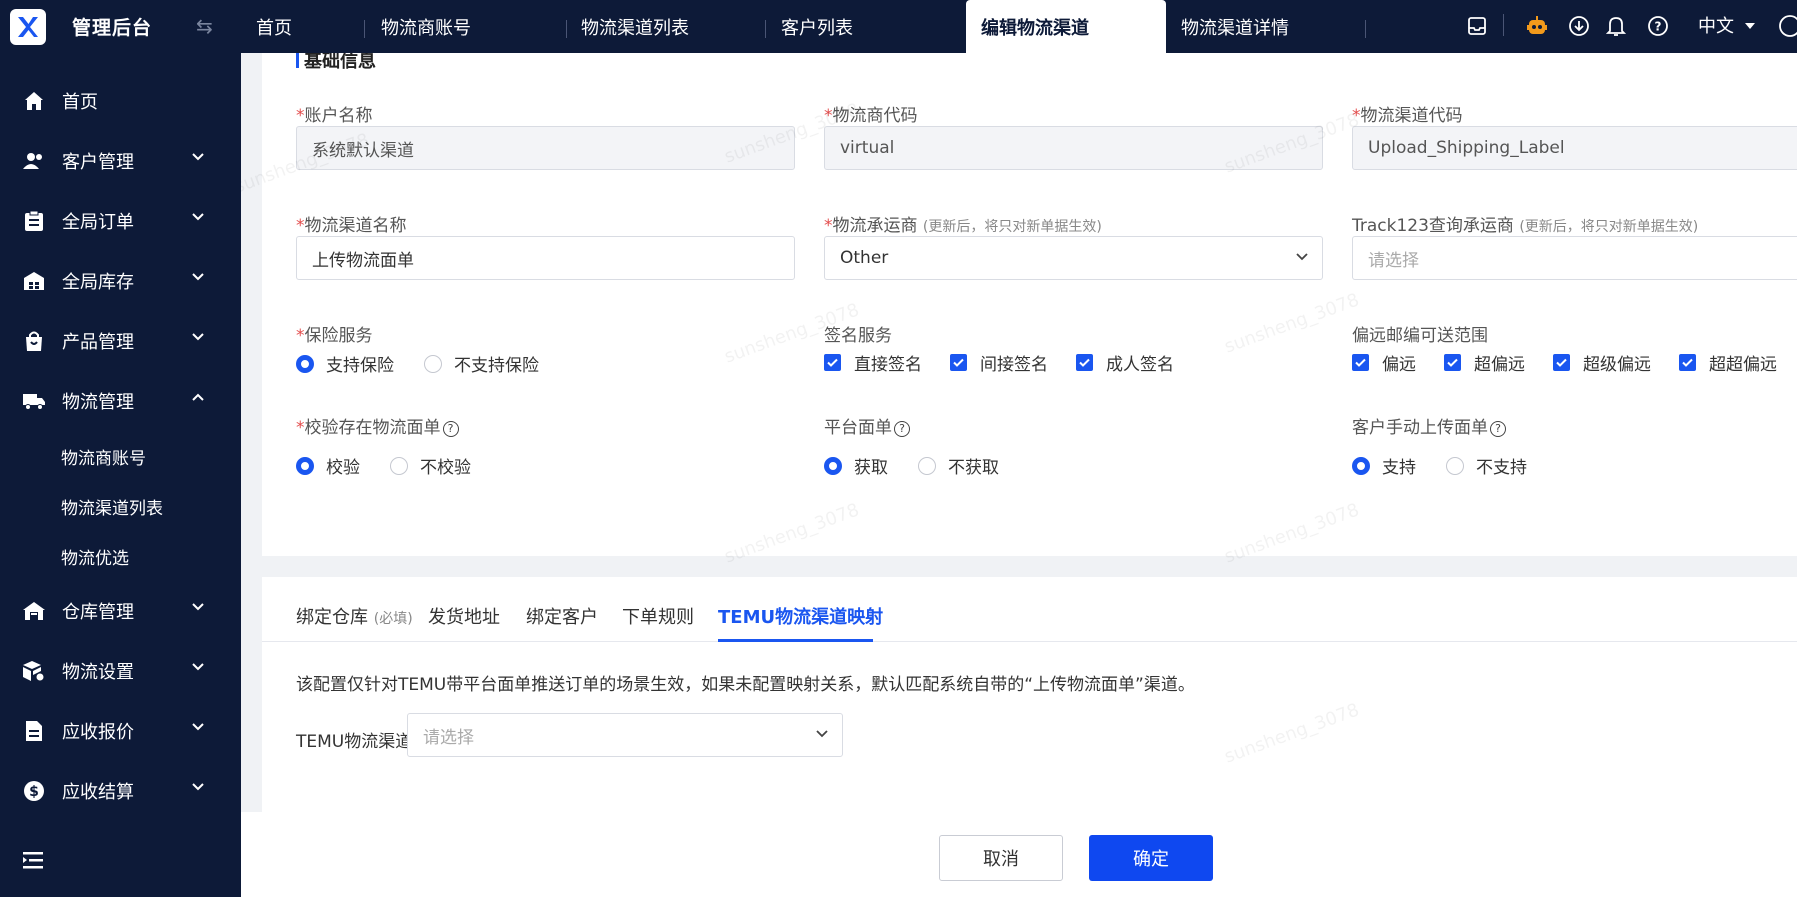  I want to click on app-title: 管理后台, so click(112, 28).